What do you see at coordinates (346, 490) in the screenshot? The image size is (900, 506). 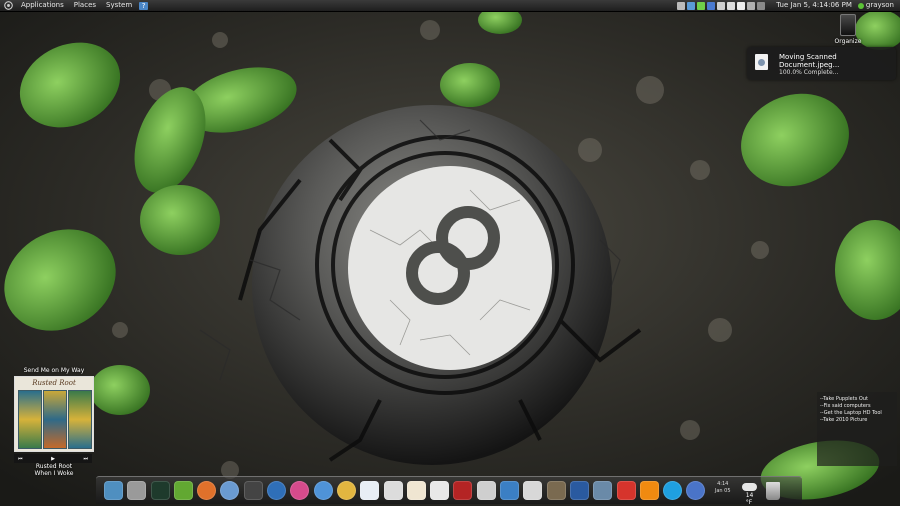 I see `google-chrome-icon` at bounding box center [346, 490].